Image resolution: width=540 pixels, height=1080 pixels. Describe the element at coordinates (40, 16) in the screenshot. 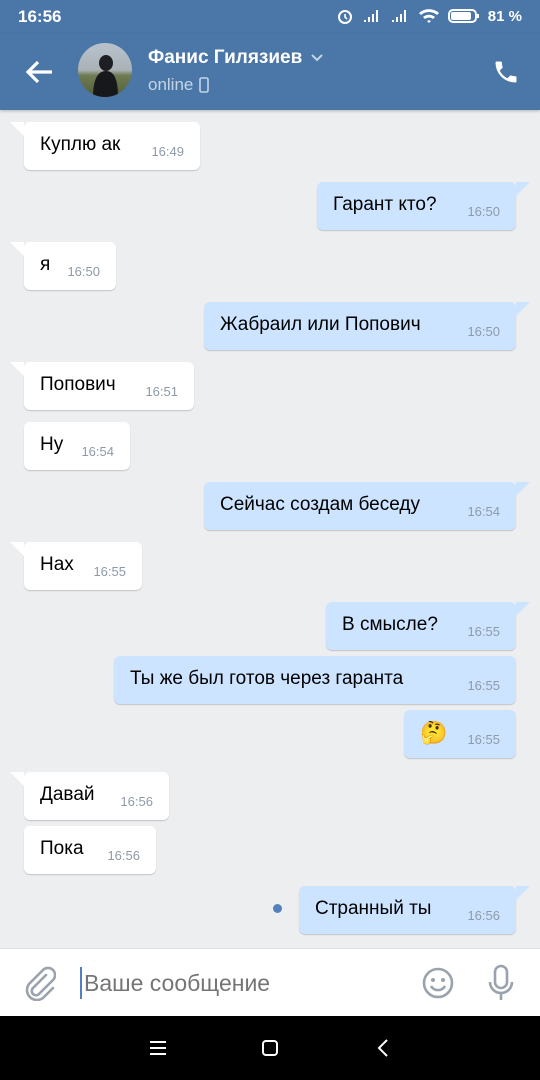

I see `status-time: 16:56` at that location.